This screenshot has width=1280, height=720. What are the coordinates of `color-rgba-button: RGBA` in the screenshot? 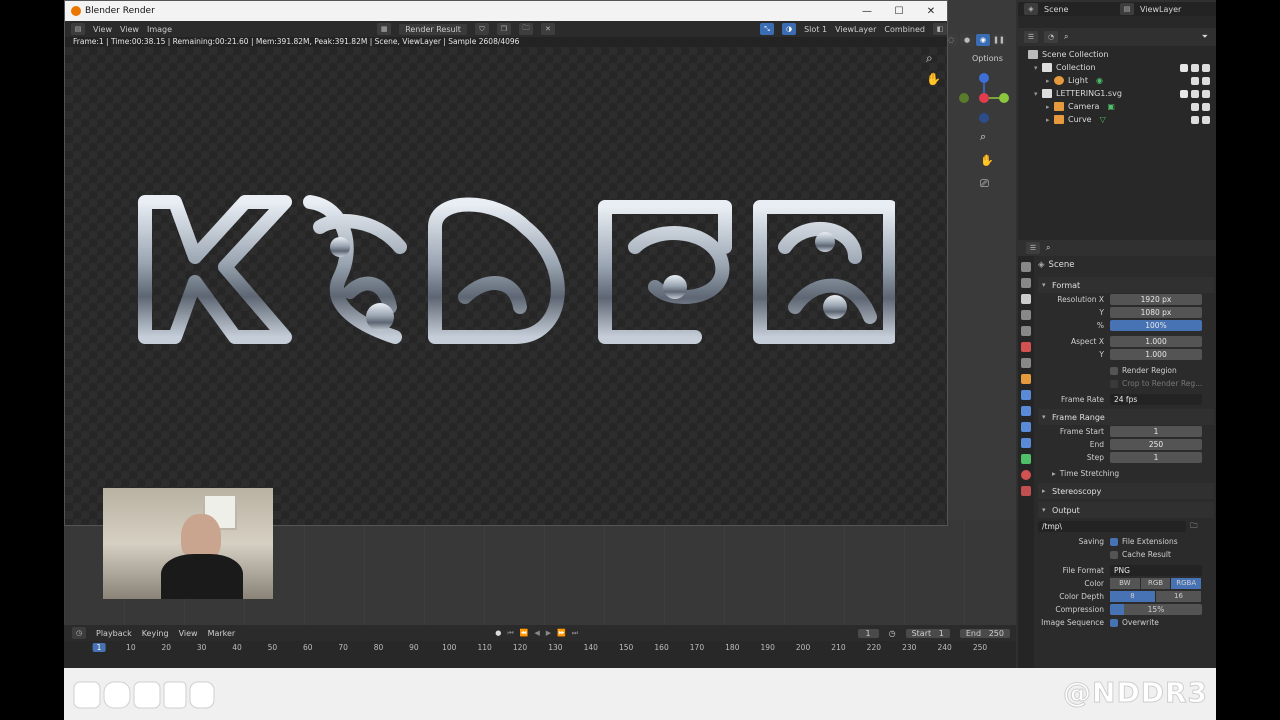 It's located at (1187, 583).